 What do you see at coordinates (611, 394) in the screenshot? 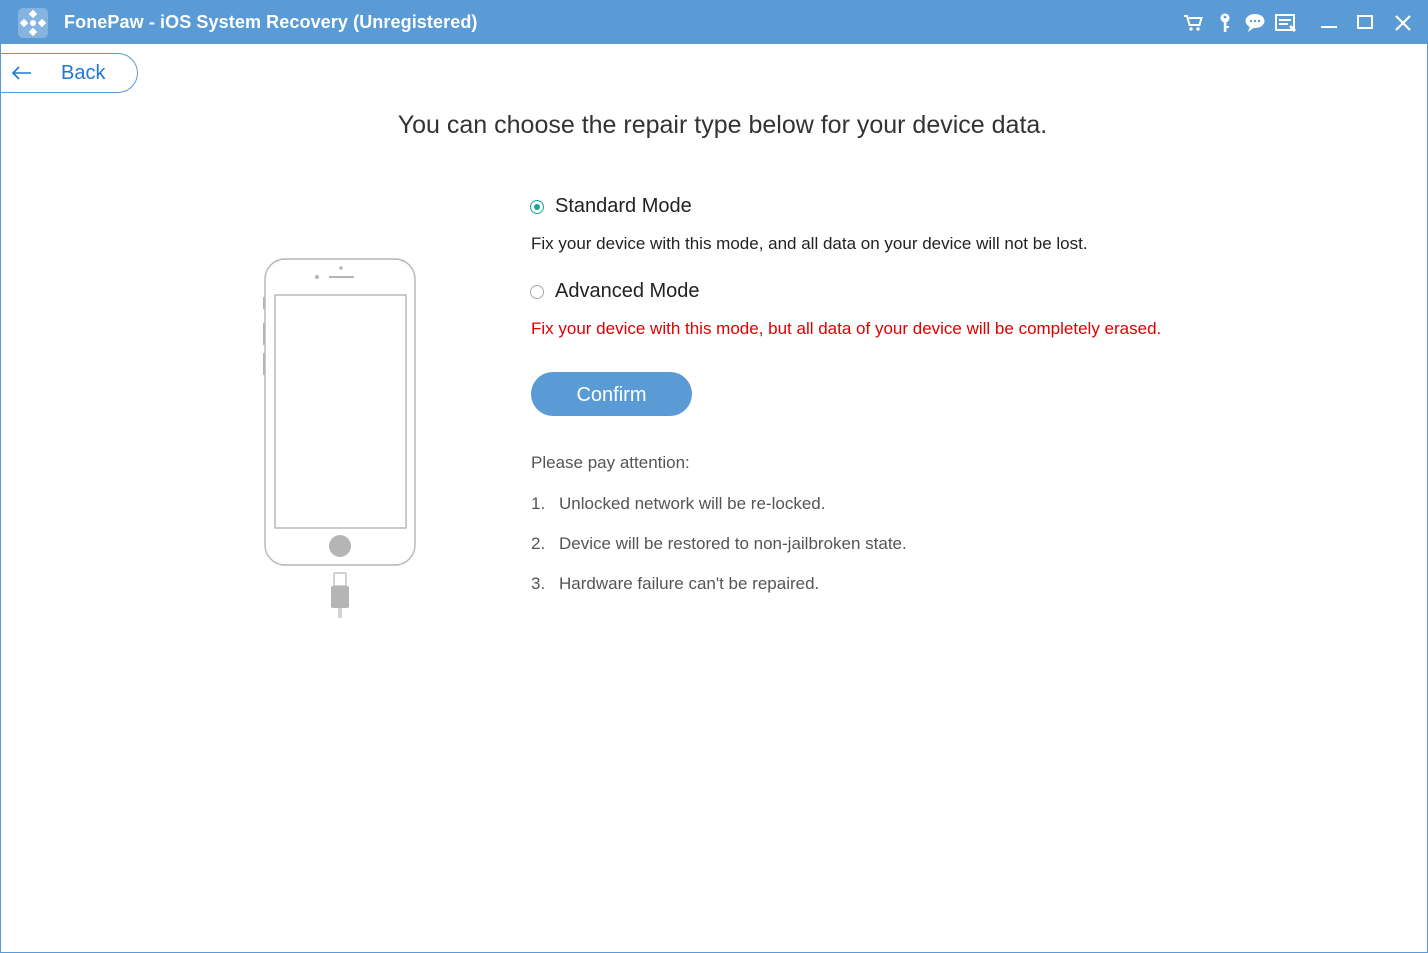
I see `confirm-button: Confirm` at bounding box center [611, 394].